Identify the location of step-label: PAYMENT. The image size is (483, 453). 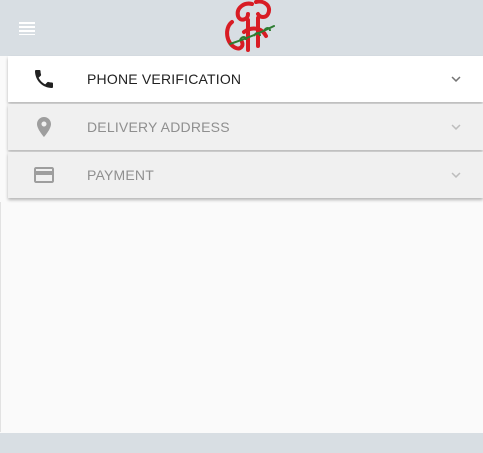
(120, 175).